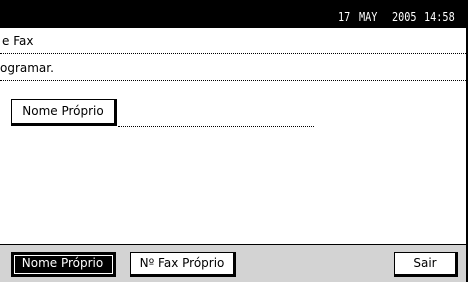 The image size is (468, 282). I want to click on bottom-tab-bar: Nome Próprio Nº Fax Próprio Sair, so click(233, 263).